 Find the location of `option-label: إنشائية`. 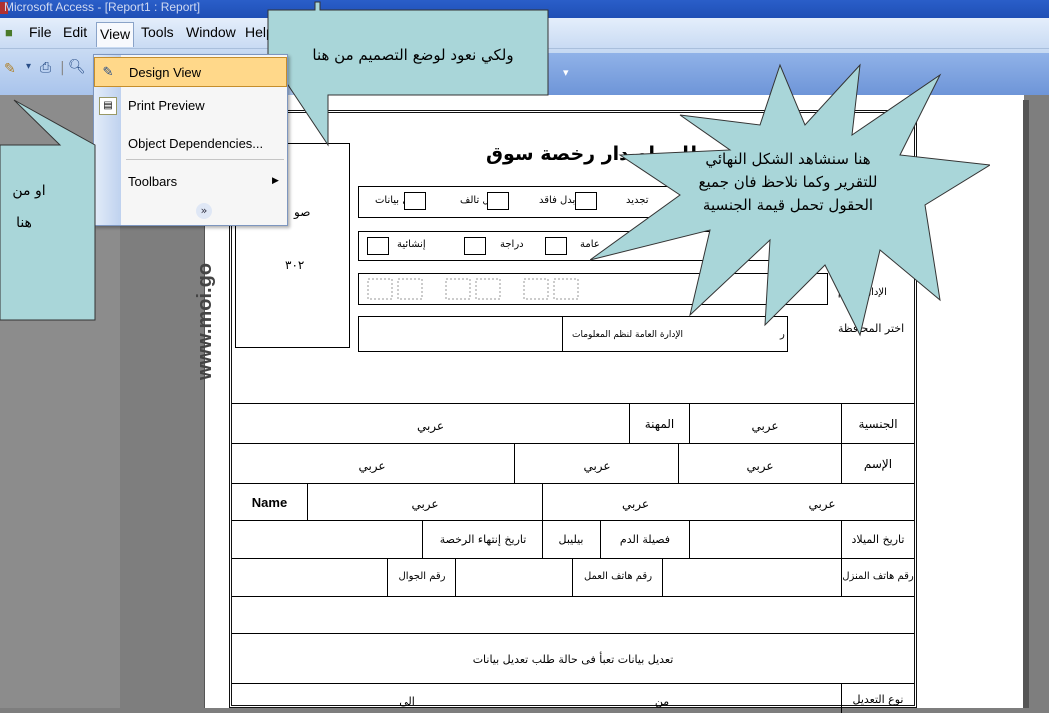

option-label: إنشائية is located at coordinates (411, 244).